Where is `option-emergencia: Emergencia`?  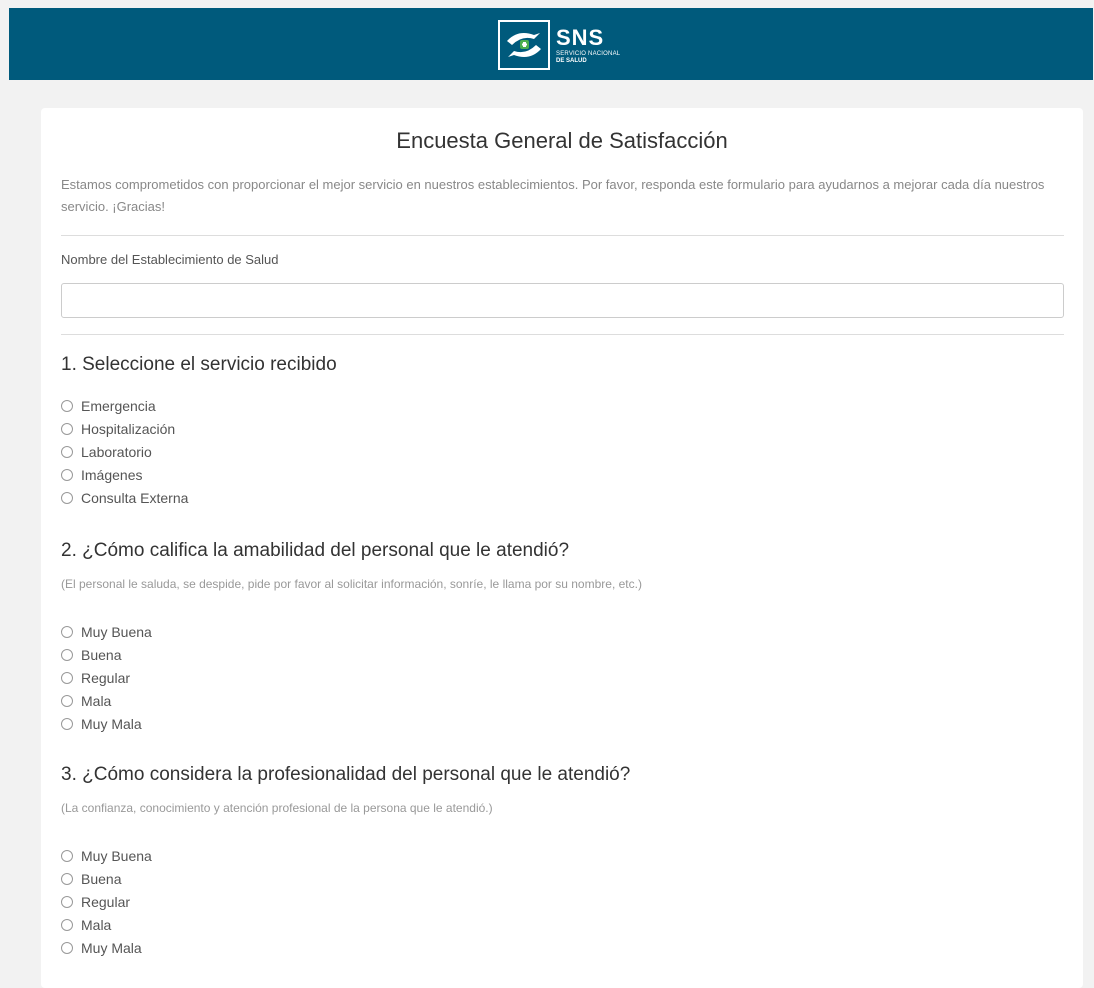
option-emergencia: Emergencia is located at coordinates (124, 405).